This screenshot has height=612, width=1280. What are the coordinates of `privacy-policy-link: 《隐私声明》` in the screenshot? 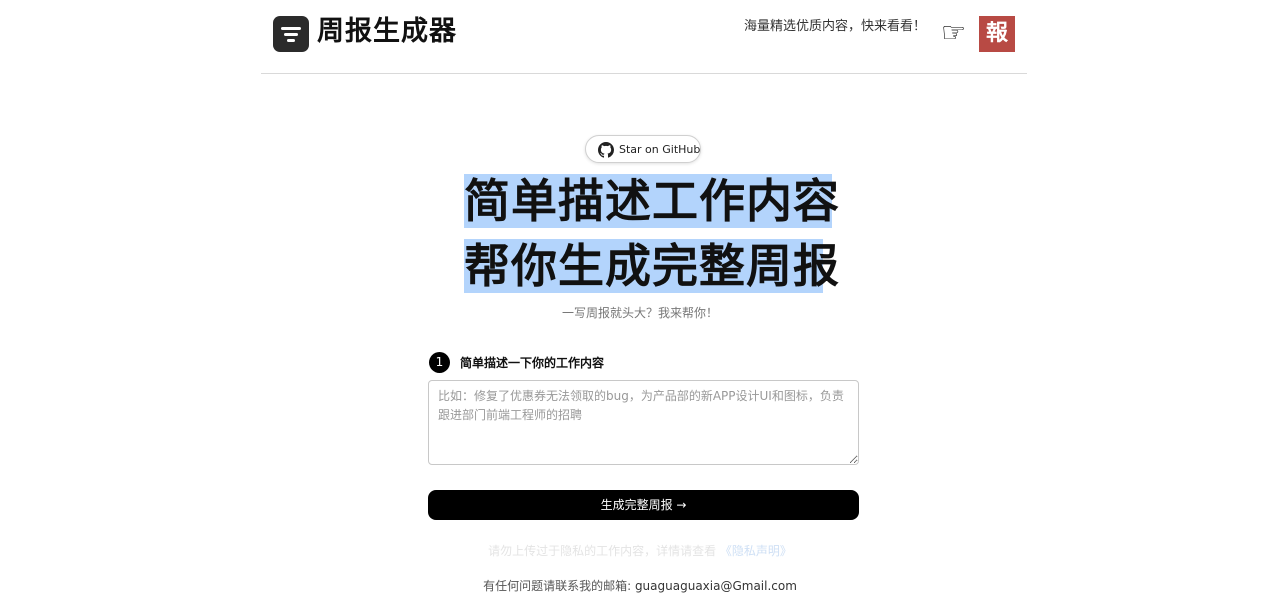 It's located at (756, 551).